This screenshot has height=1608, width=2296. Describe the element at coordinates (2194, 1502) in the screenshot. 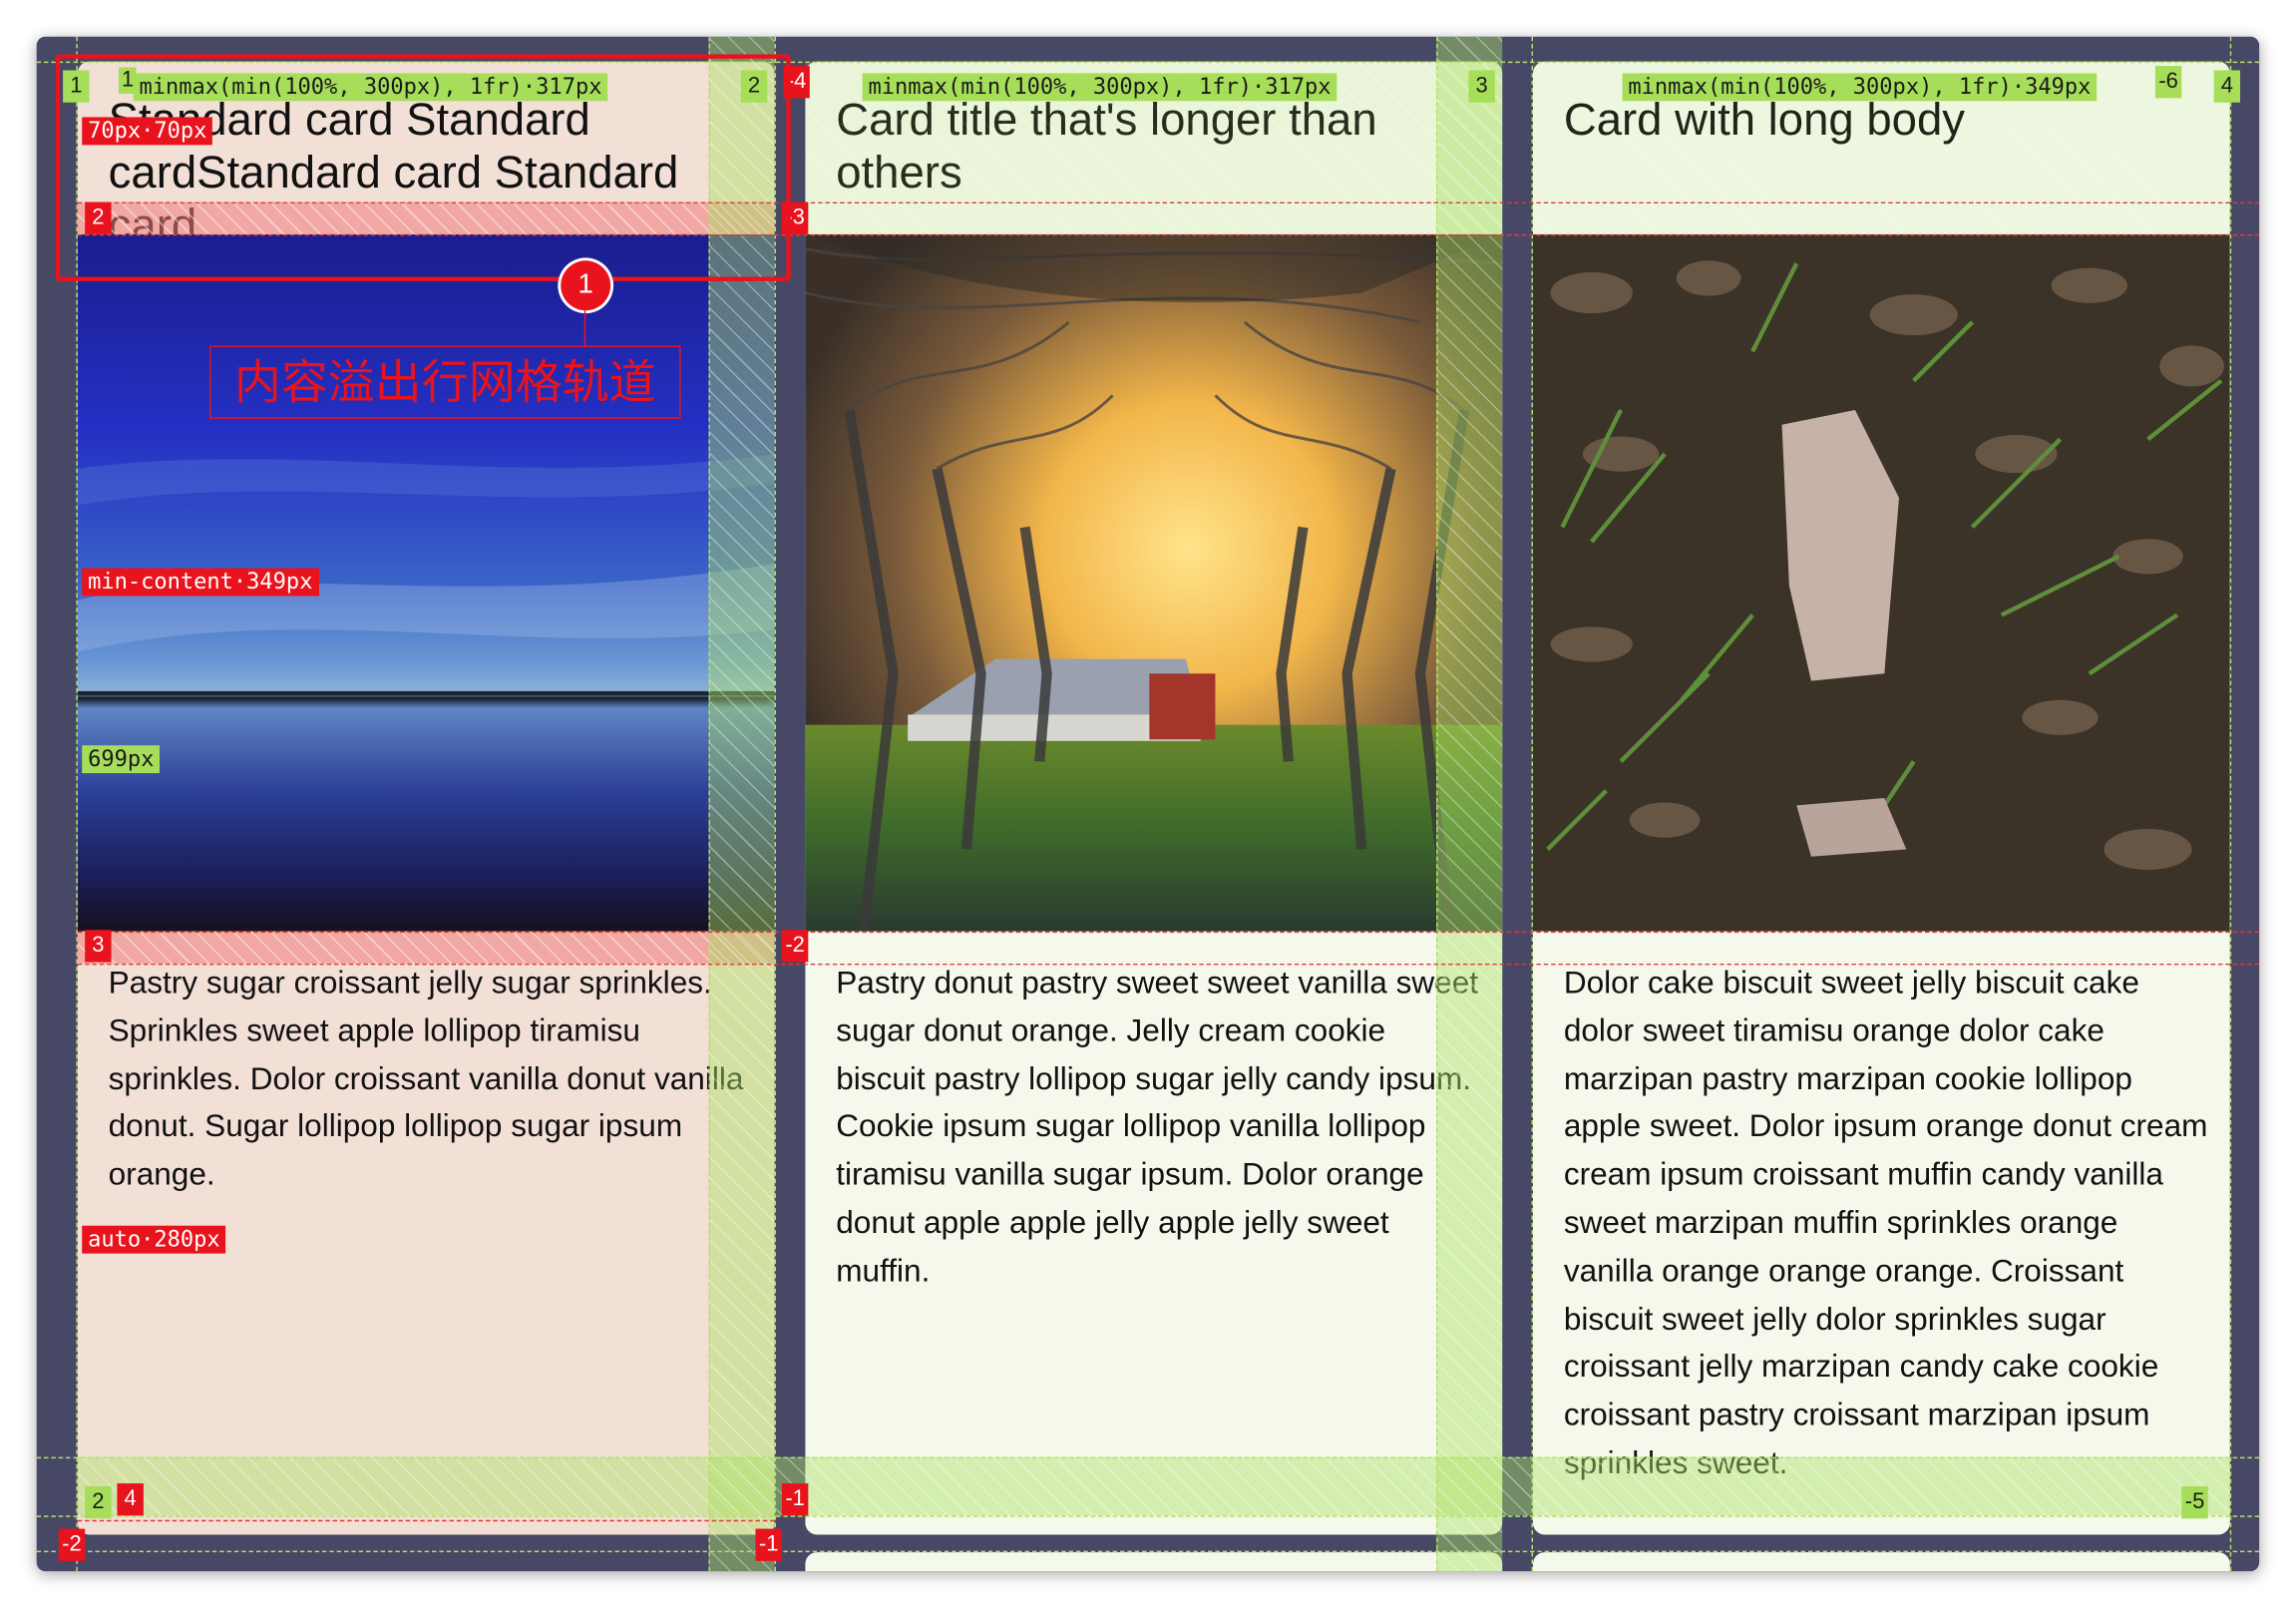

I see `grid-line-number: -5` at that location.